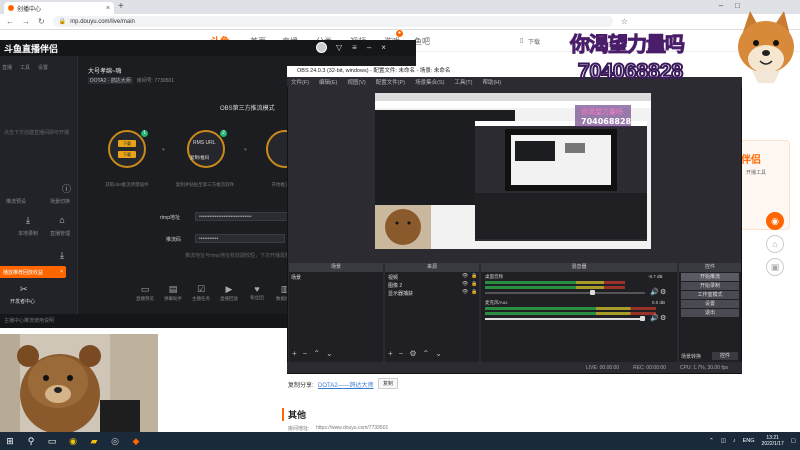 The image size is (800, 450). What do you see at coordinates (388, 383) in the screenshot?
I see `copy-button: 复制` at bounding box center [388, 383].